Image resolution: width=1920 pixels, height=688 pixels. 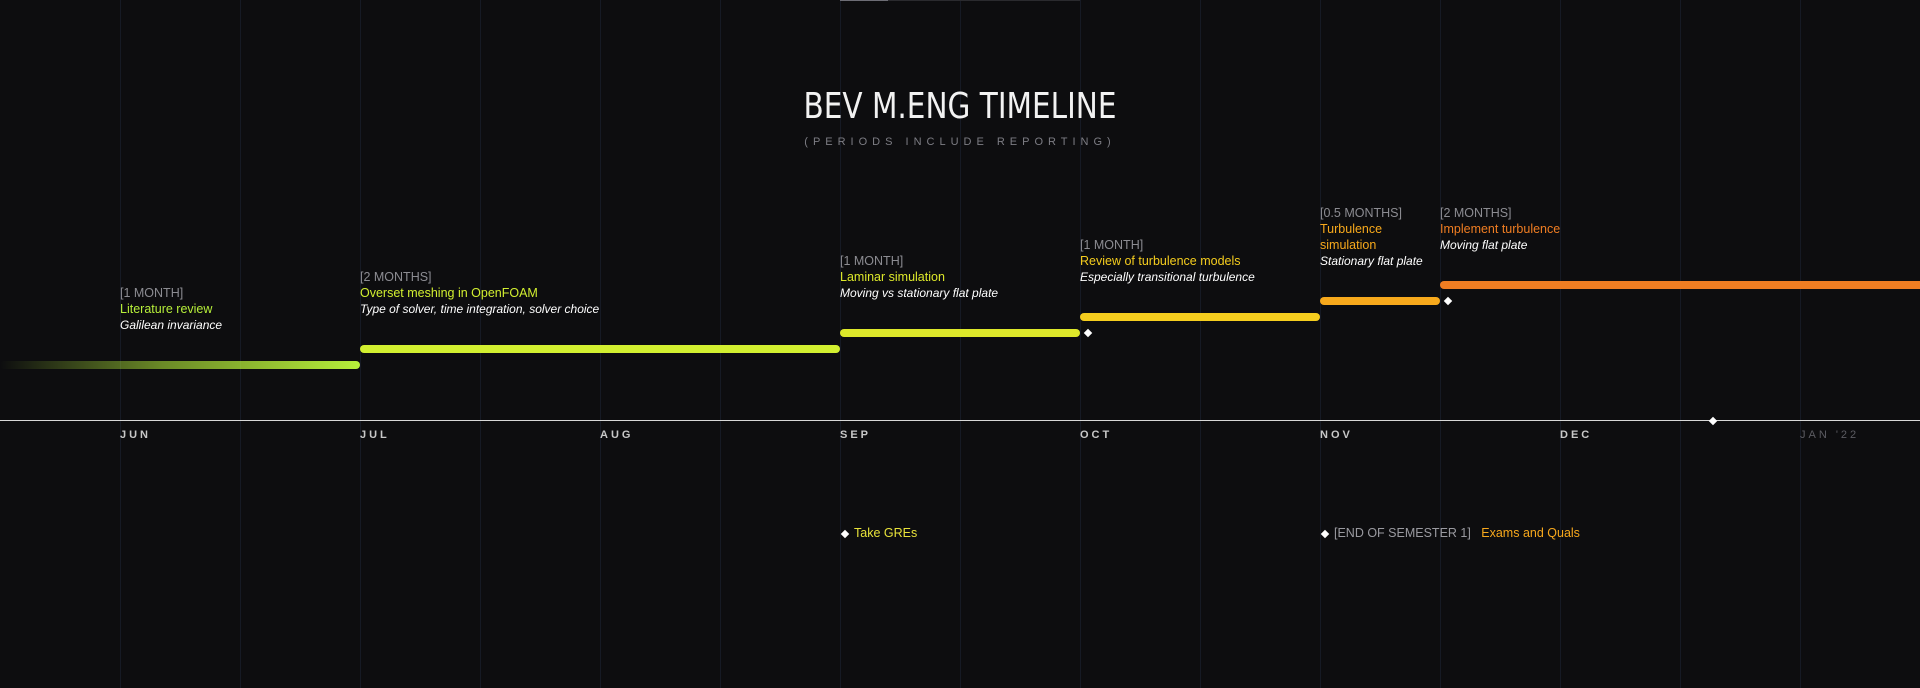 I want to click on task-bar-laminar-simulation, so click(x=960, y=333).